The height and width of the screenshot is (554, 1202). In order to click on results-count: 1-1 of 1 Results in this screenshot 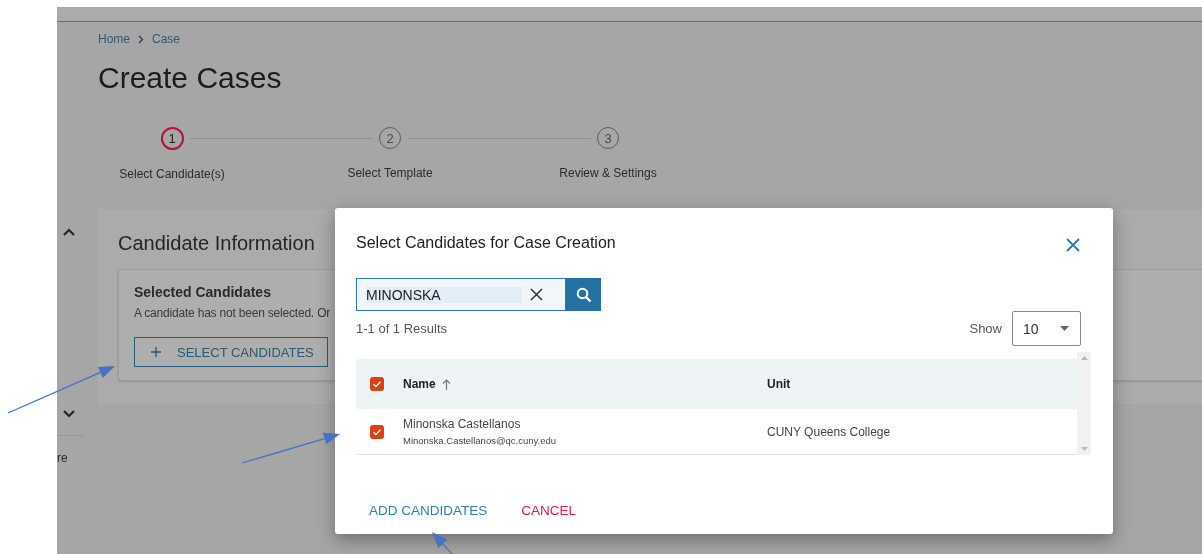, I will do `click(402, 328)`.